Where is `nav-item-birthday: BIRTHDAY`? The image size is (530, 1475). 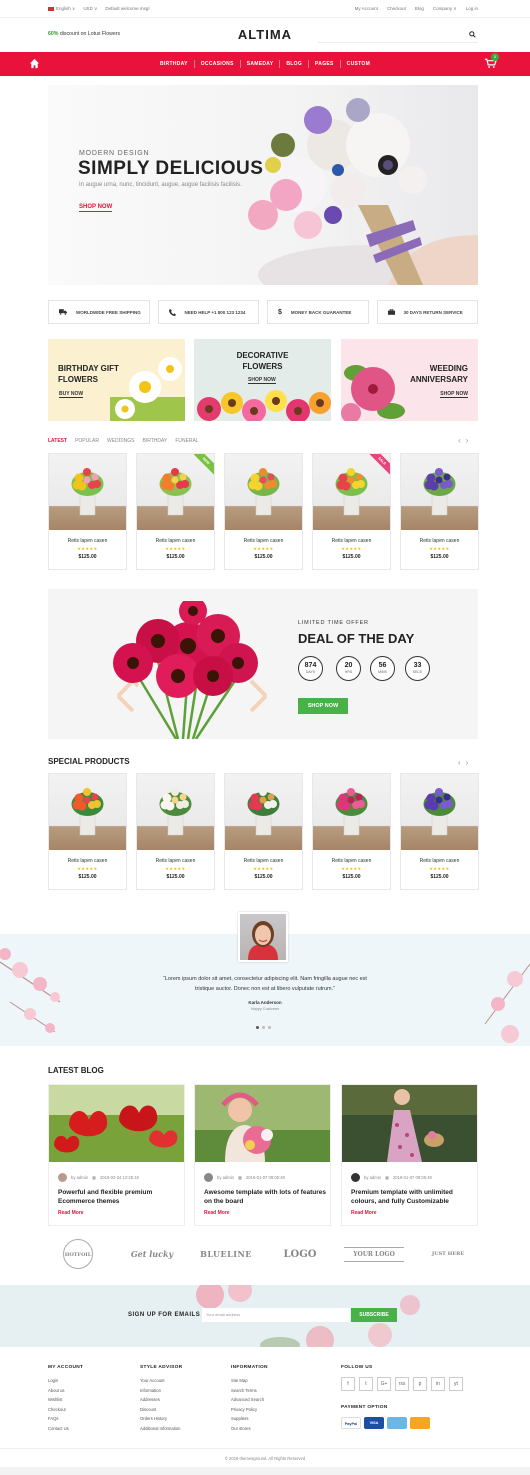
nav-item-birthday: BIRTHDAY is located at coordinates (174, 64).